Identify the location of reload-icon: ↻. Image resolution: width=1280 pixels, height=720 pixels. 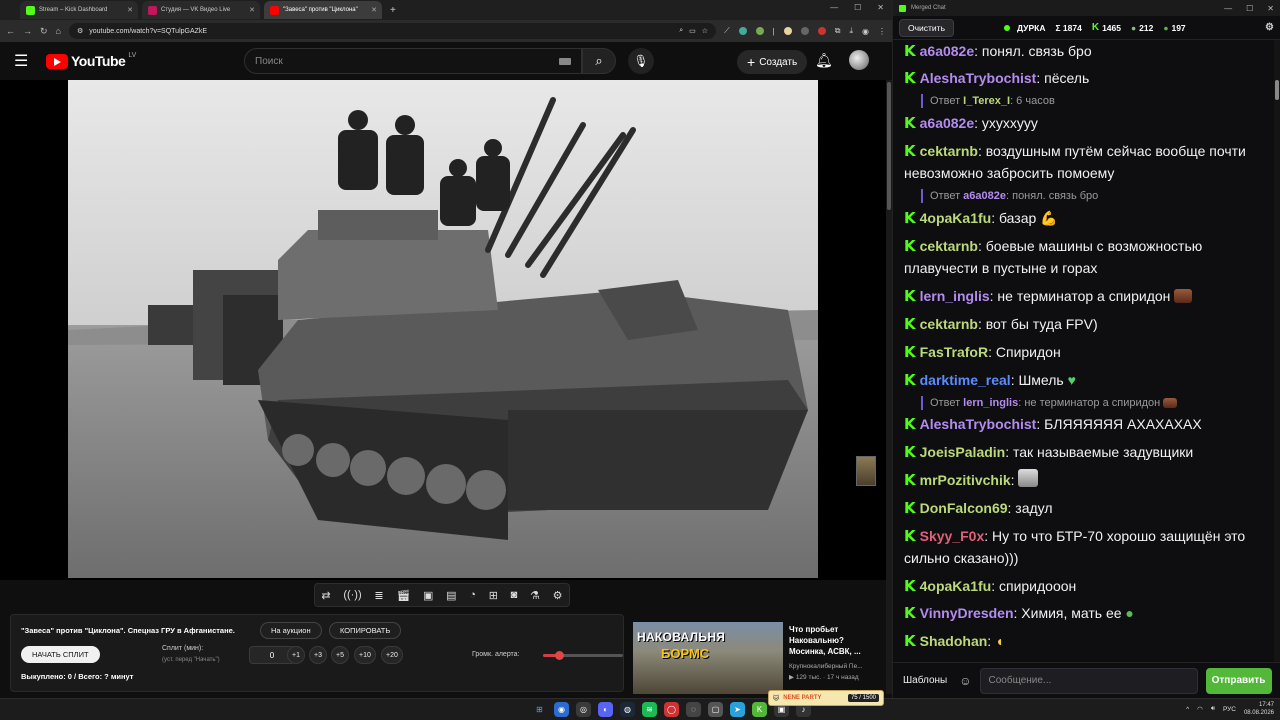
(44, 31).